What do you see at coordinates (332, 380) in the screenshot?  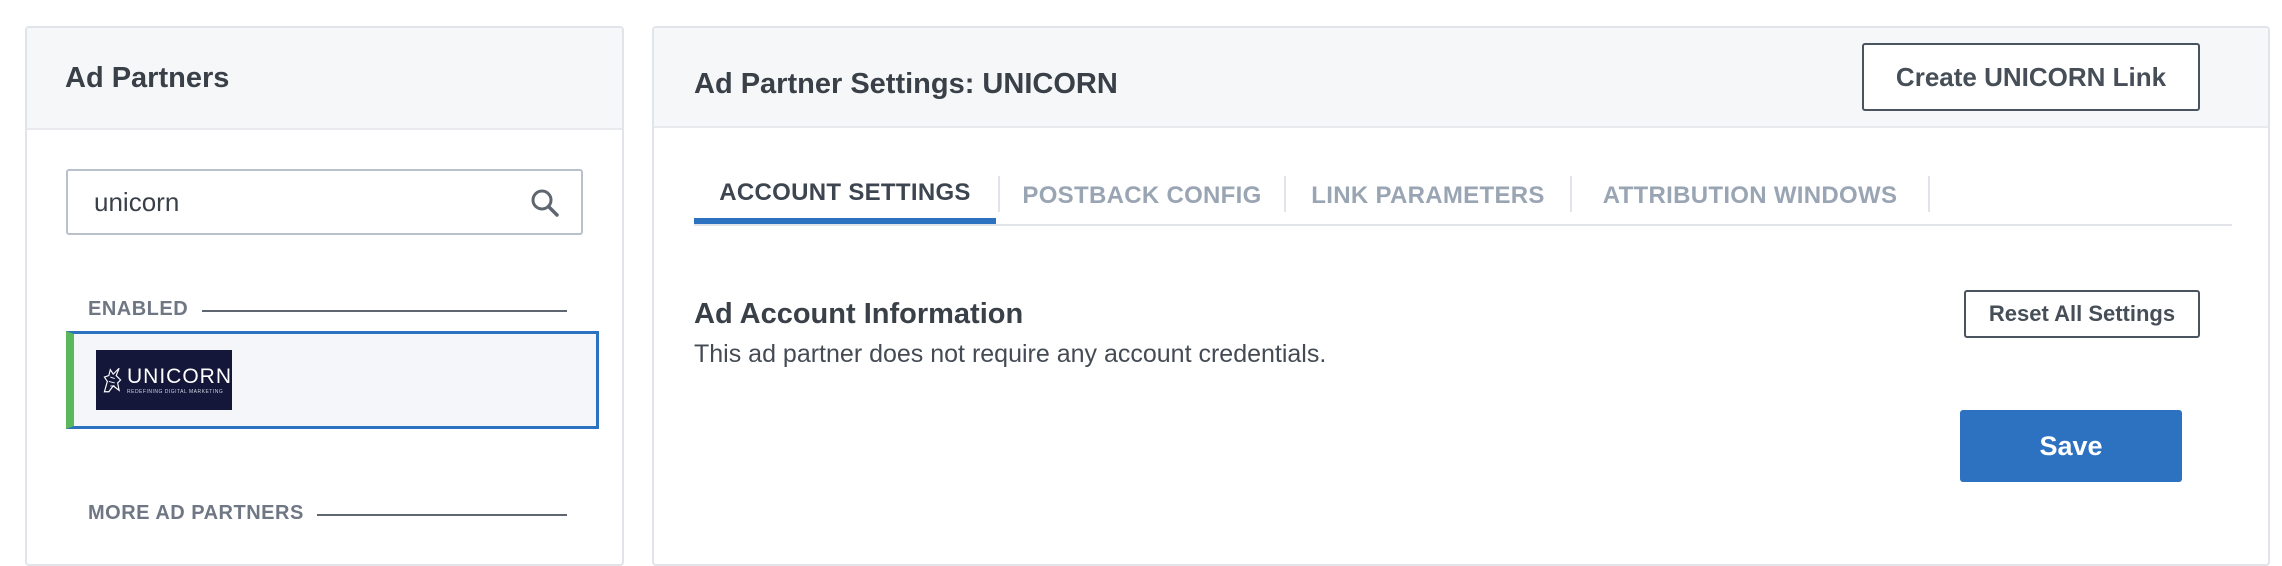 I see `partner-item-unicorn: UNICORN REDEFINING DIGITAL MARKETING` at bounding box center [332, 380].